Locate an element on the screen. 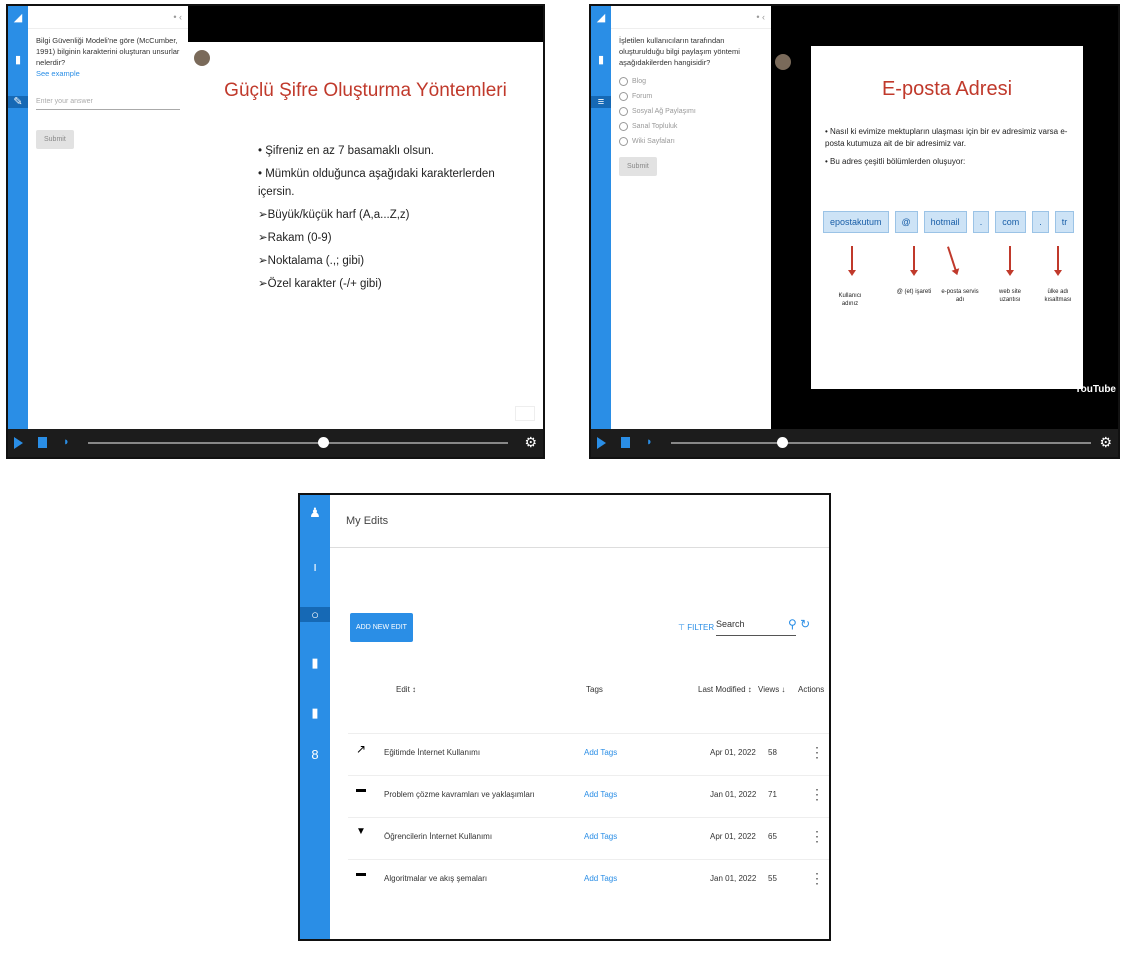 The height and width of the screenshot is (955, 1121). views-count: 58 is located at coordinates (772, 752).